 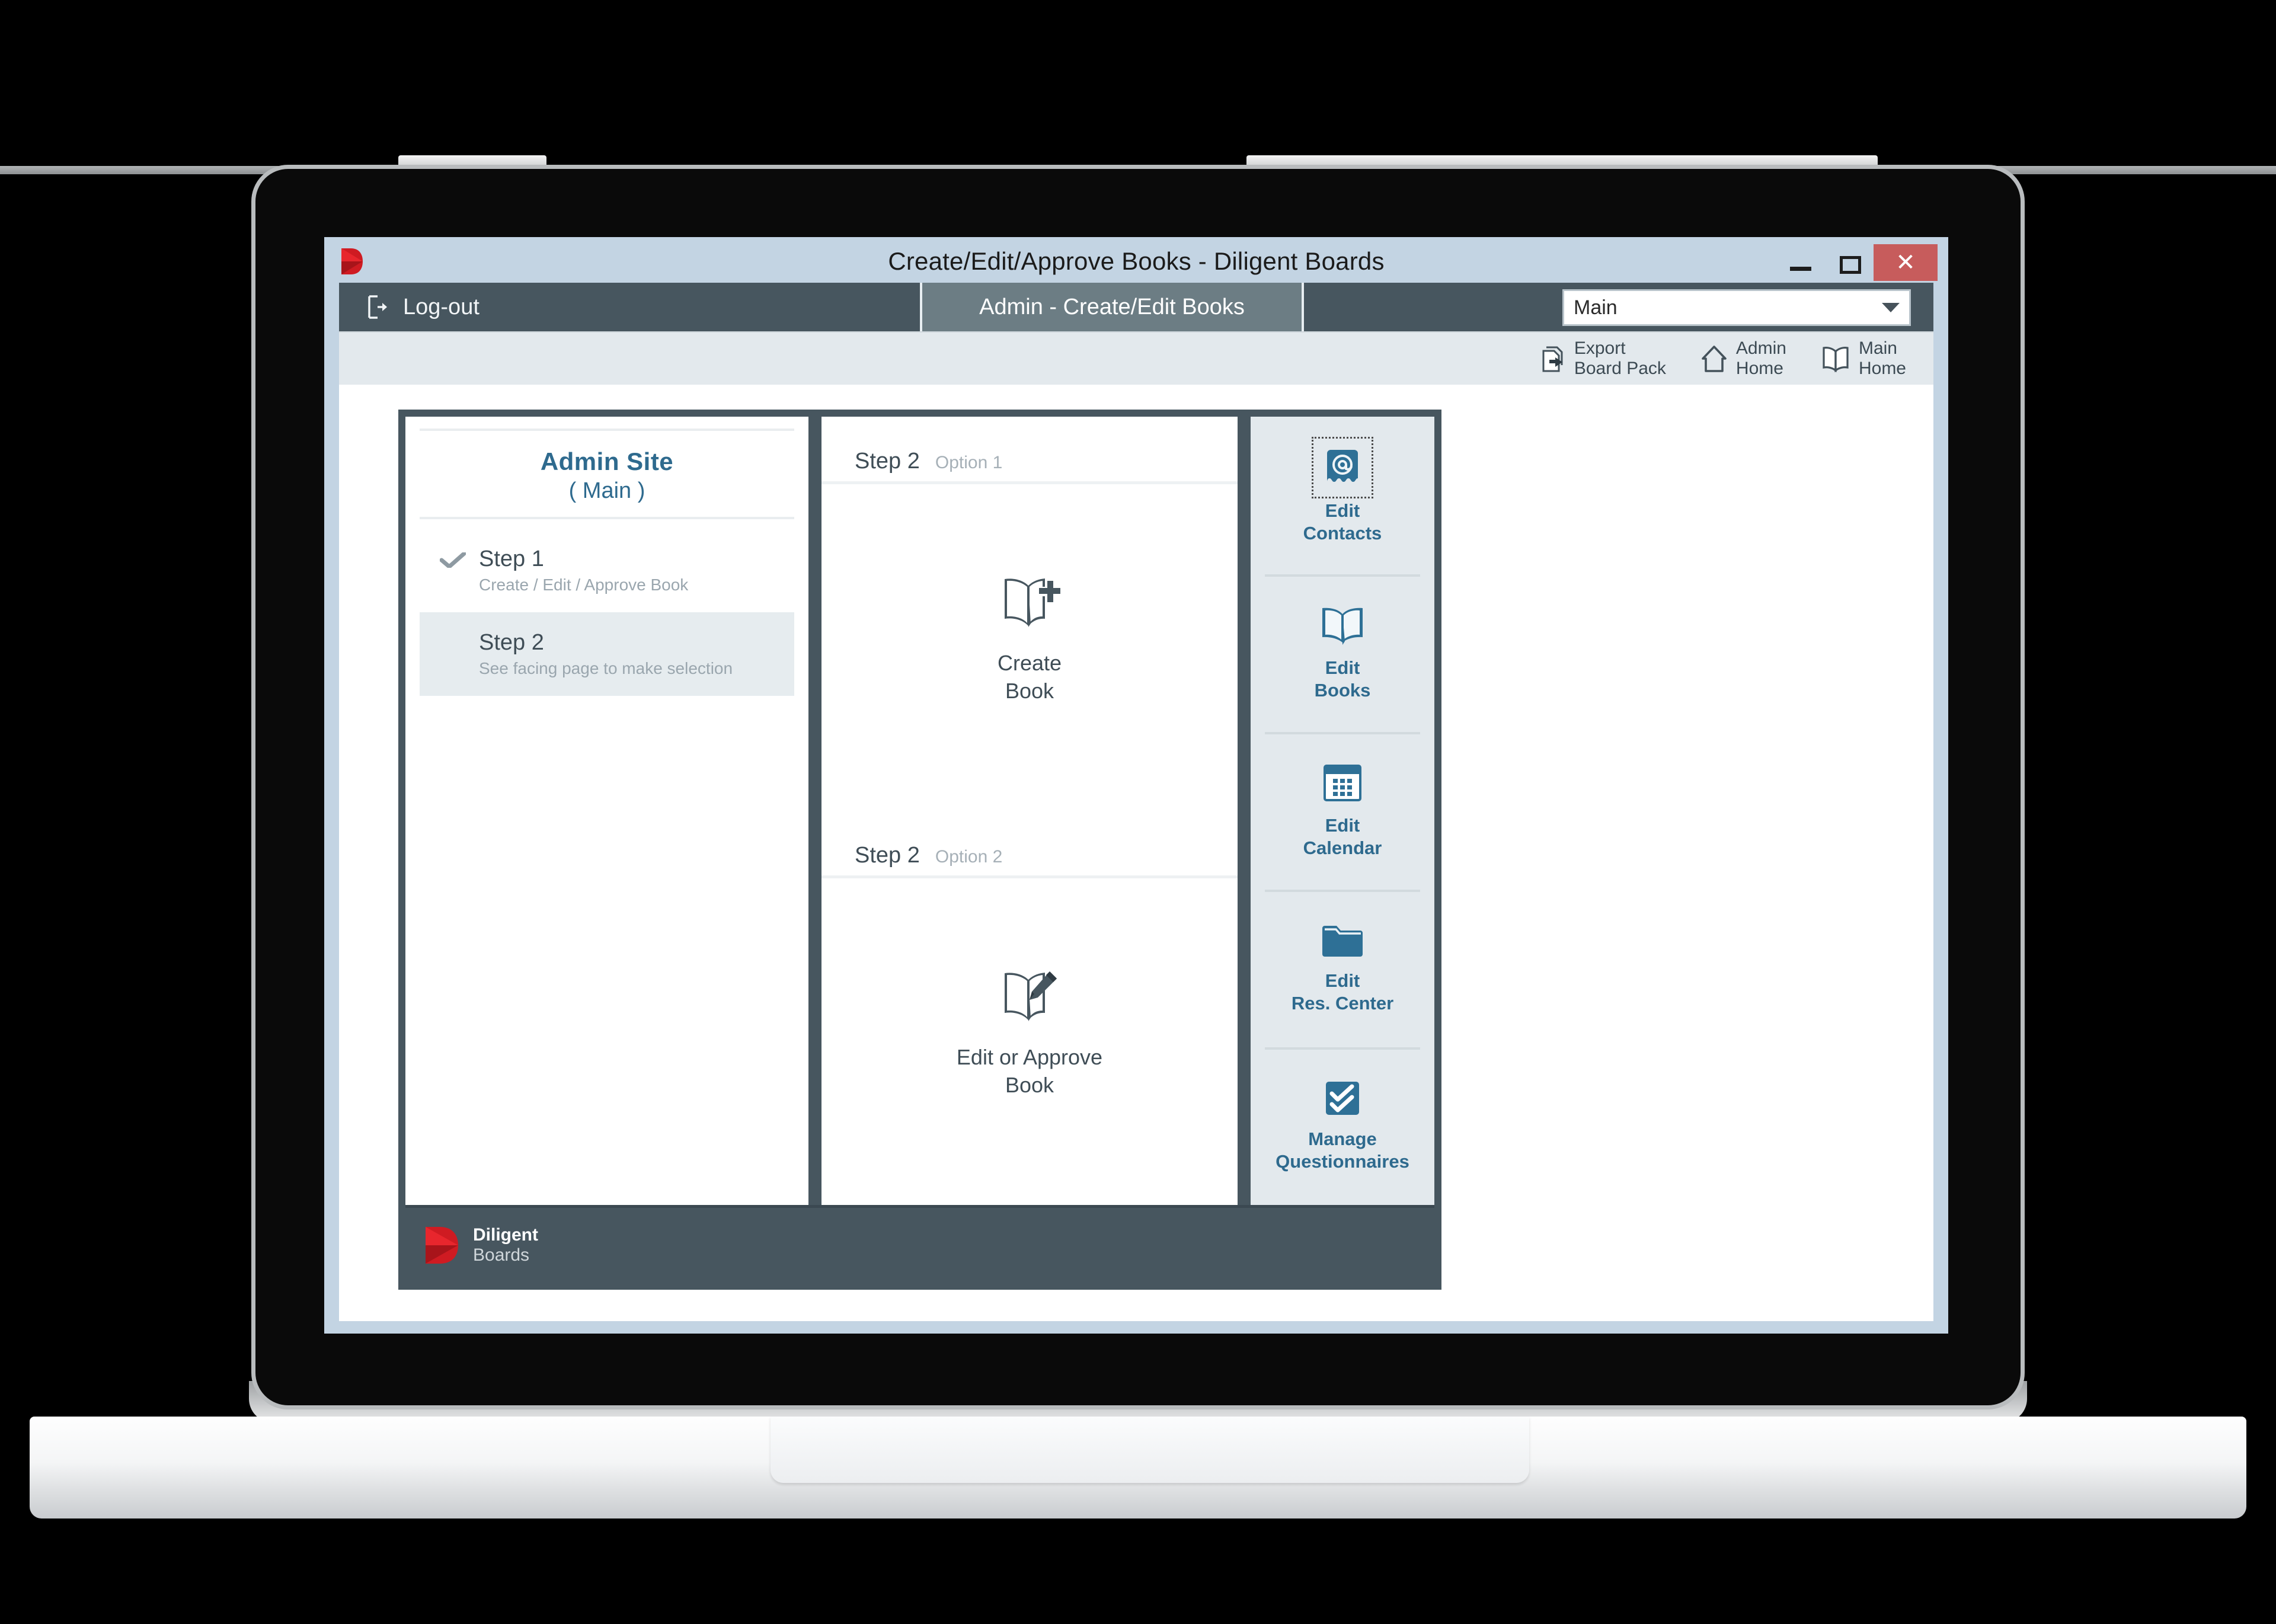 What do you see at coordinates (969, 462) in the screenshot?
I see `option-1-number: Option 1` at bounding box center [969, 462].